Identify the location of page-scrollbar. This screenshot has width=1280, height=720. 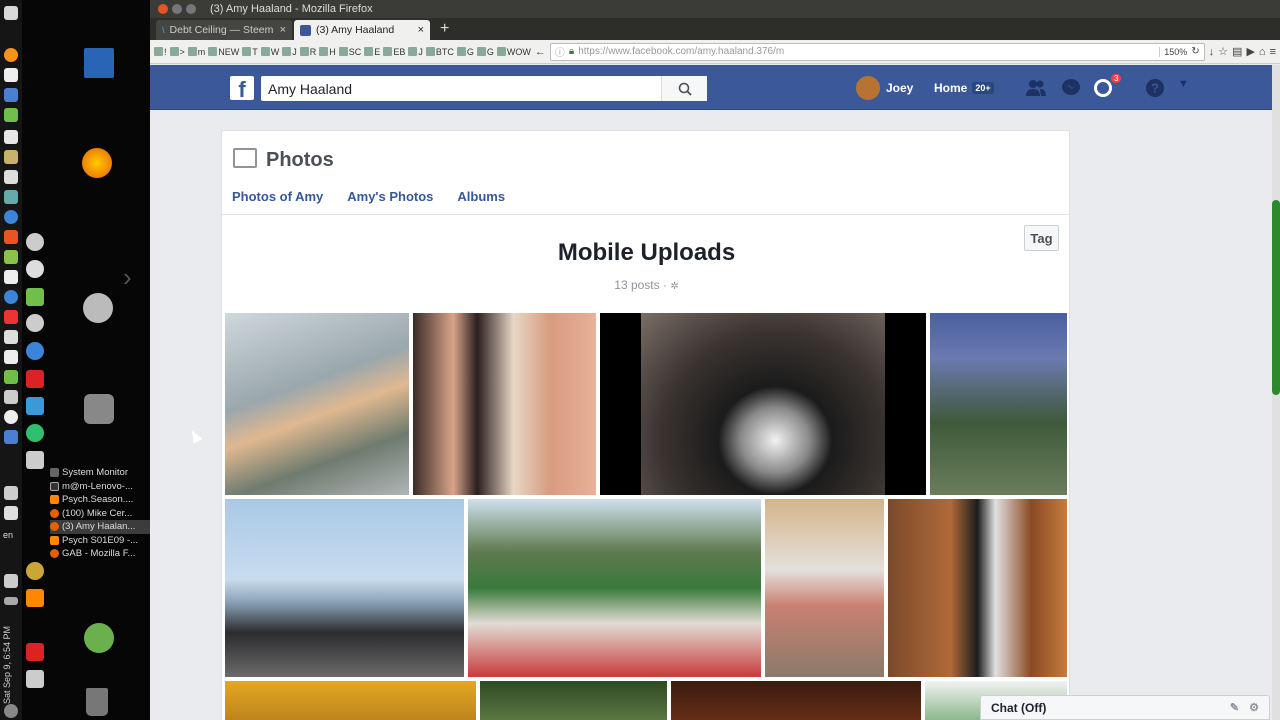
(1276, 392).